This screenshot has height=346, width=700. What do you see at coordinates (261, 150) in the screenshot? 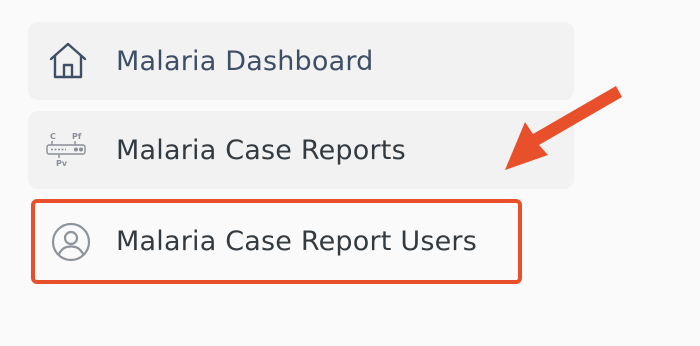
I see `sidebar-item-label: Malaria Case Reports` at bounding box center [261, 150].